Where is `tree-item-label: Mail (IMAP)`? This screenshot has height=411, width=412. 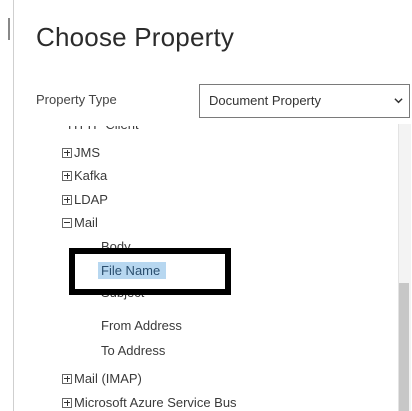
tree-item-label: Mail (IMAP) is located at coordinates (108, 378).